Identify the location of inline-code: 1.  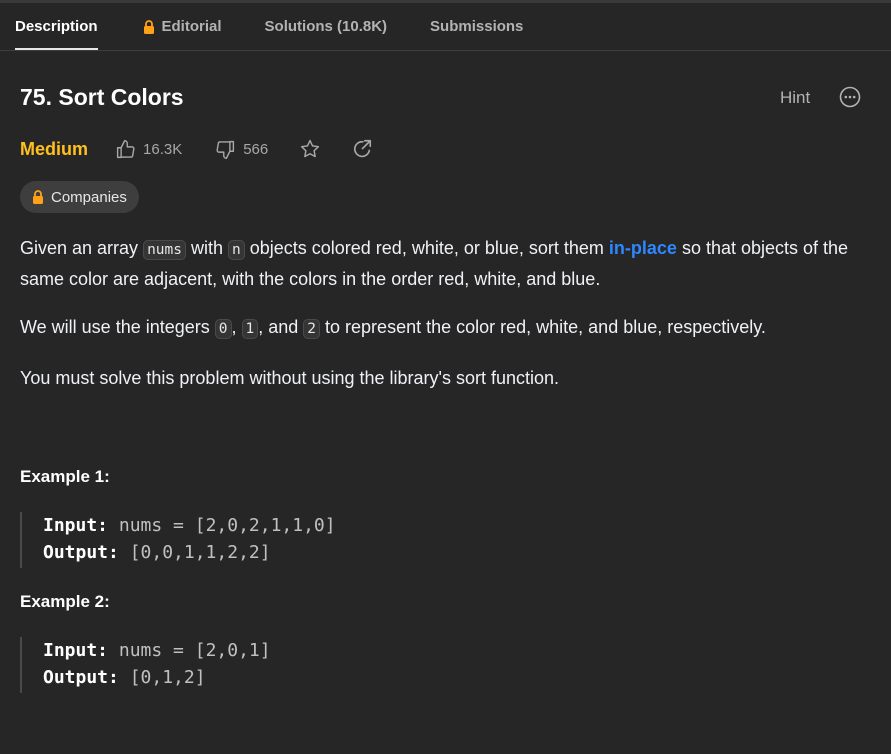
(250, 329).